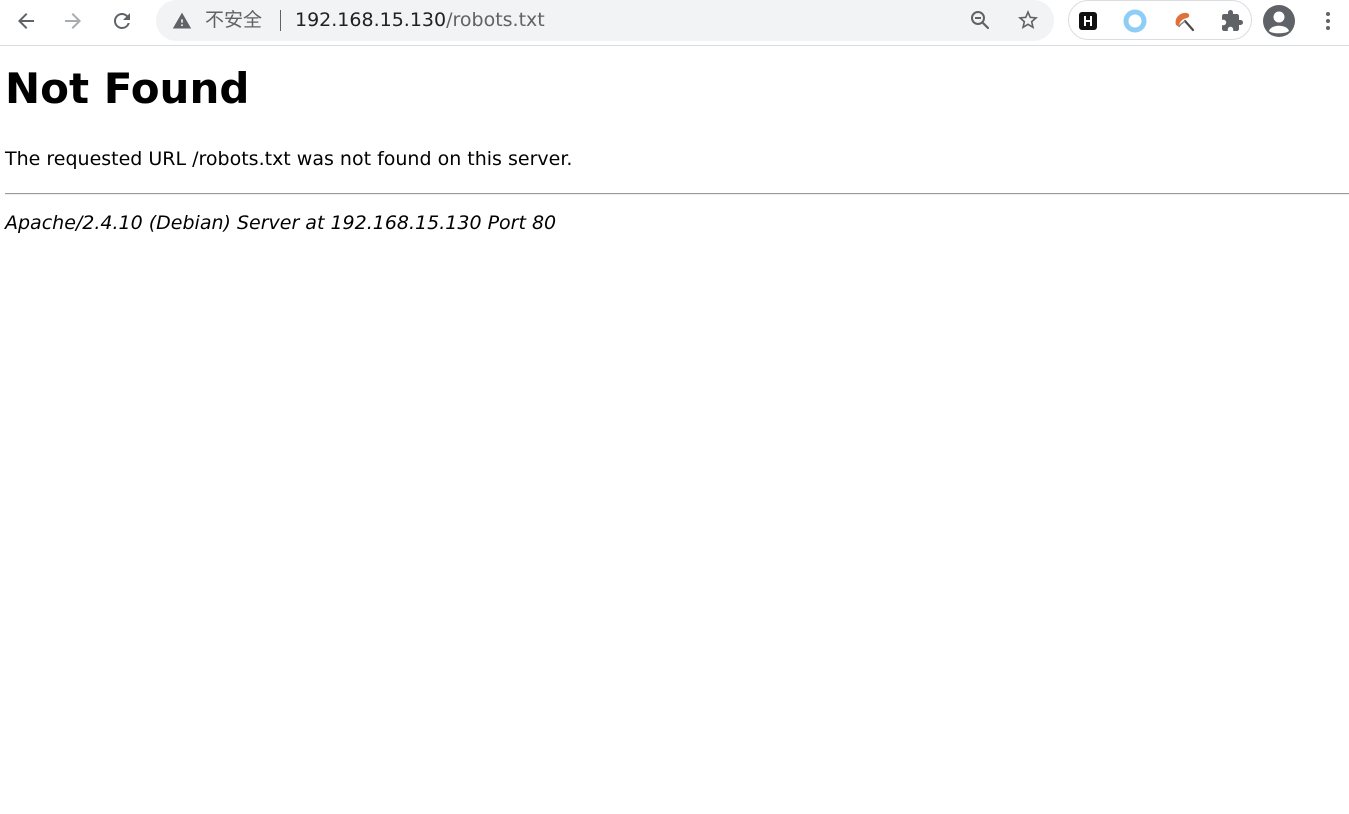  I want to click on brush-extension-icon, so click(1185, 22).